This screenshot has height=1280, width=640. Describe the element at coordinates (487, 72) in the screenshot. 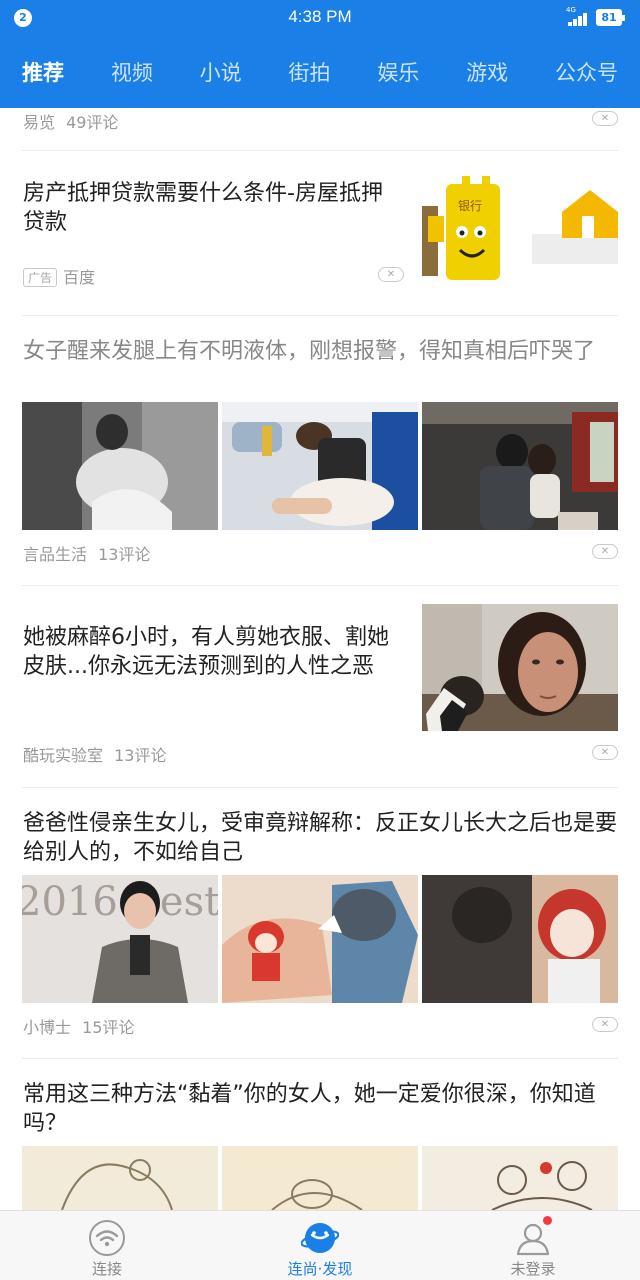

I see `tab-games: 游戏` at that location.